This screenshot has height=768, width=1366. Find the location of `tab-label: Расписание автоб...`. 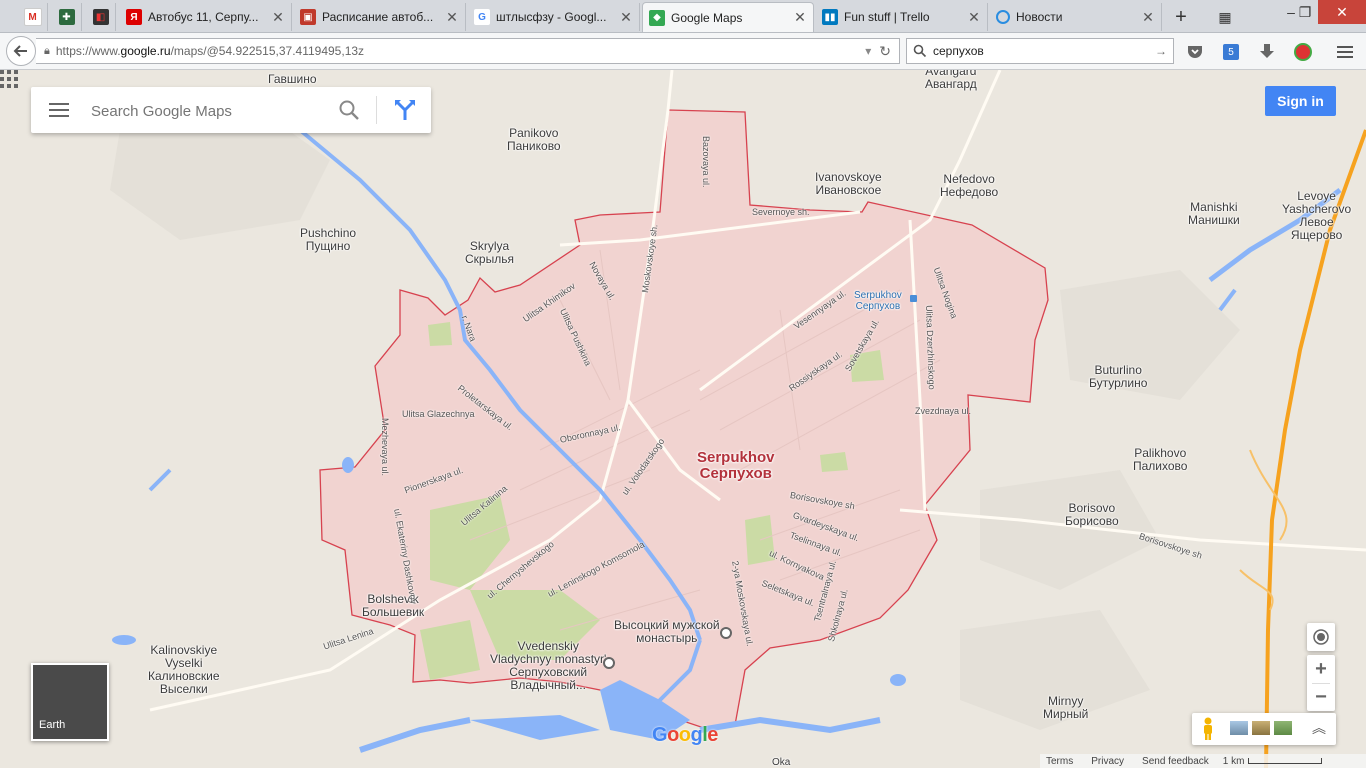

tab-label: Расписание автоб... is located at coordinates (378, 17).